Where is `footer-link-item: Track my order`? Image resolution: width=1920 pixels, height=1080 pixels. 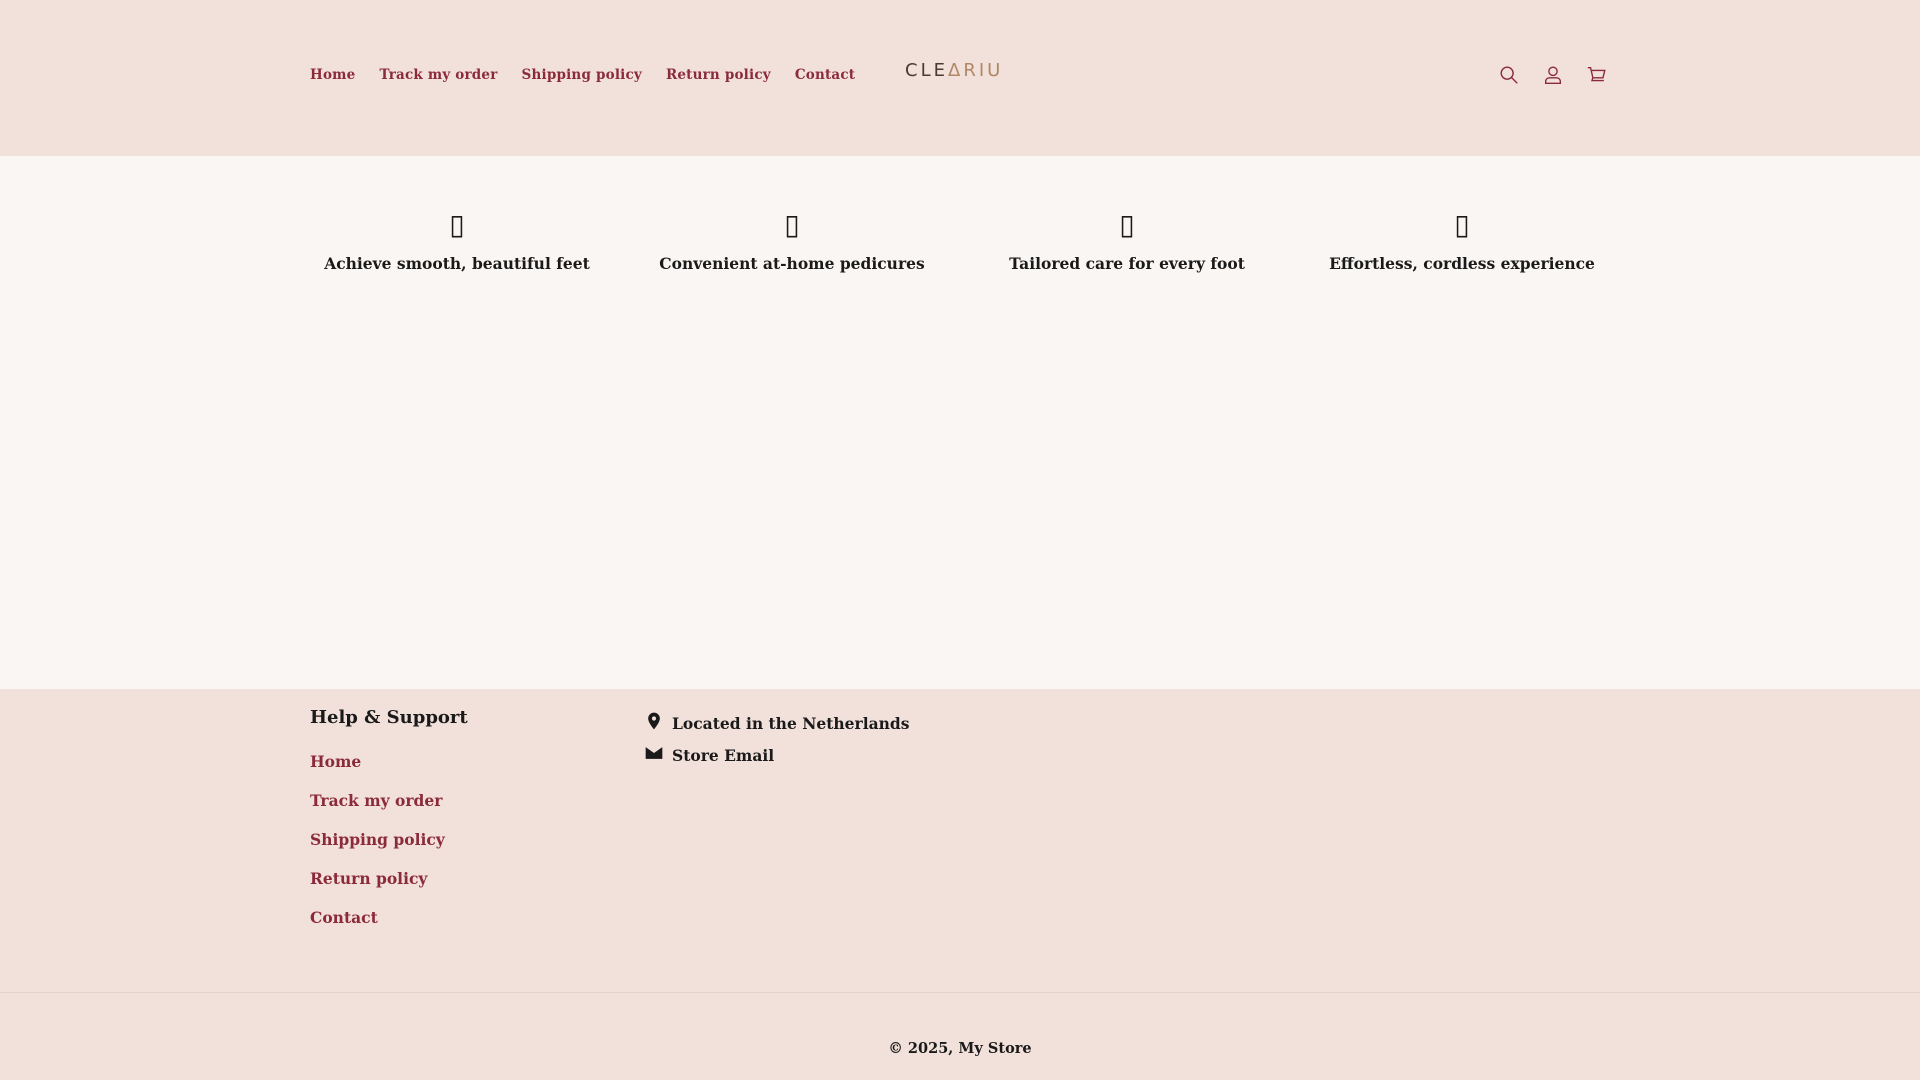 footer-link-item: Track my order is located at coordinates (377, 810).